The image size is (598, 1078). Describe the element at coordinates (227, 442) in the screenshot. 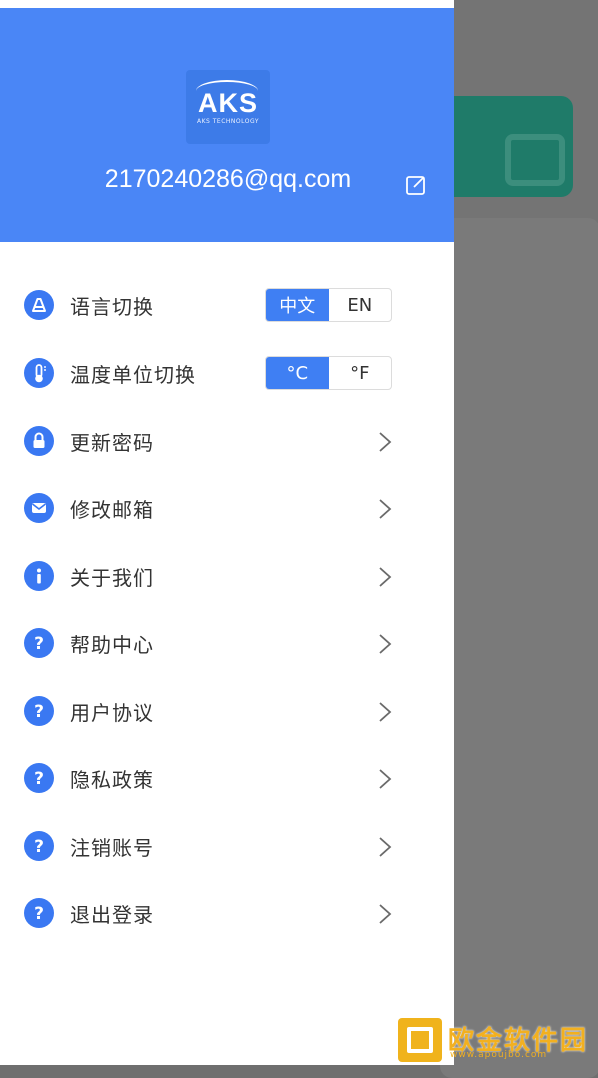

I see `menu-item-update-password: 更新密码` at that location.